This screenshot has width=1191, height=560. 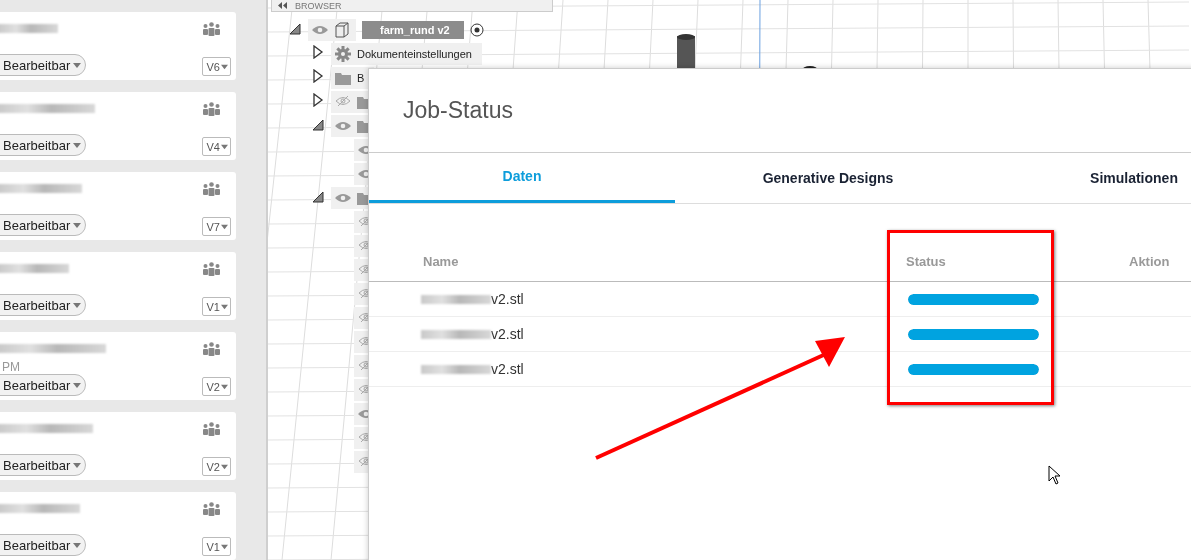 I want to click on browser-title: BROWSER, so click(x=318, y=5).